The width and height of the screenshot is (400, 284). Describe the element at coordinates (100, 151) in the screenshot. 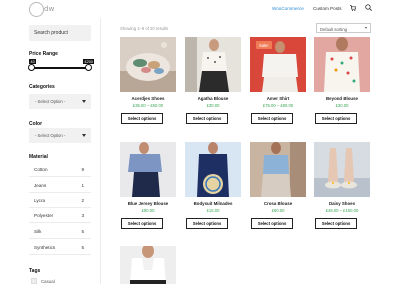

I see `sidebar-divider` at that location.